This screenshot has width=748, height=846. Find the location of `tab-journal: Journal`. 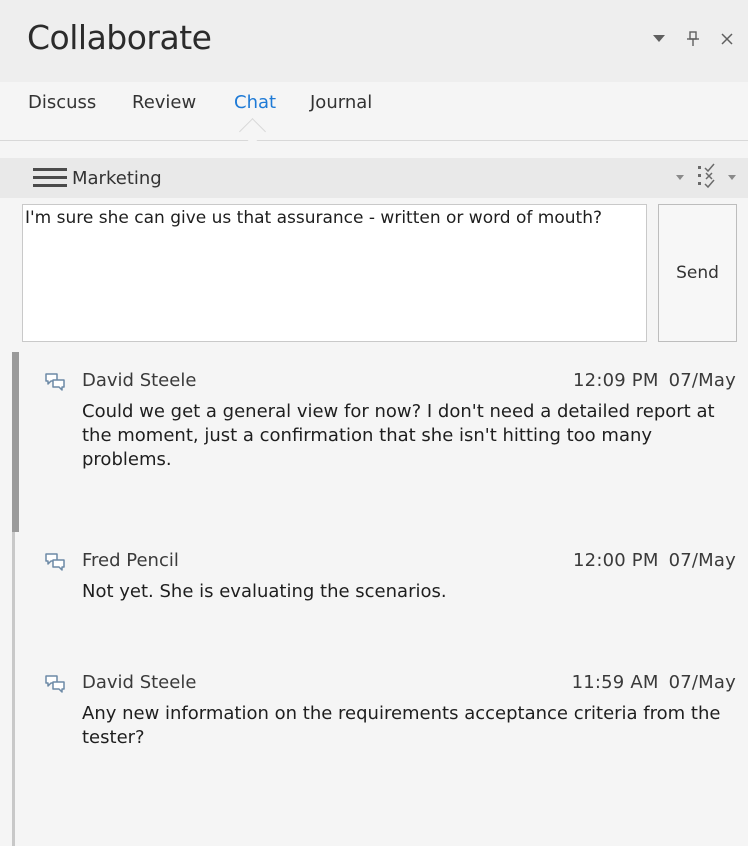

tab-journal: Journal is located at coordinates (341, 102).